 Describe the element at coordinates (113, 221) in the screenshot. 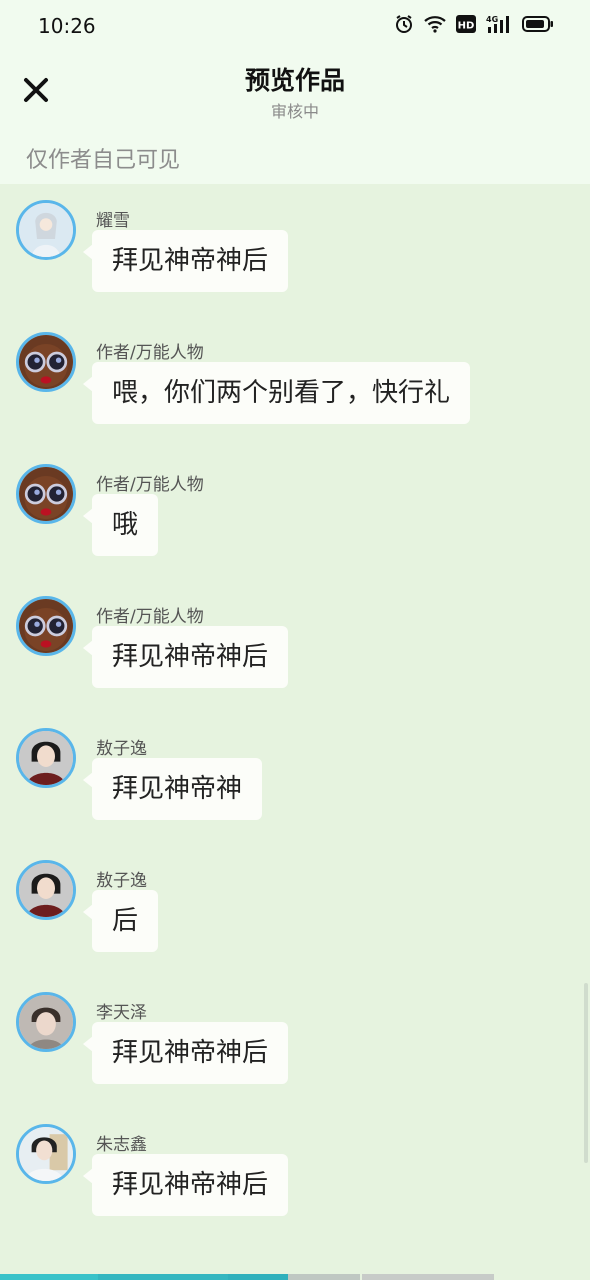

I see `sender-name: 耀雪` at that location.